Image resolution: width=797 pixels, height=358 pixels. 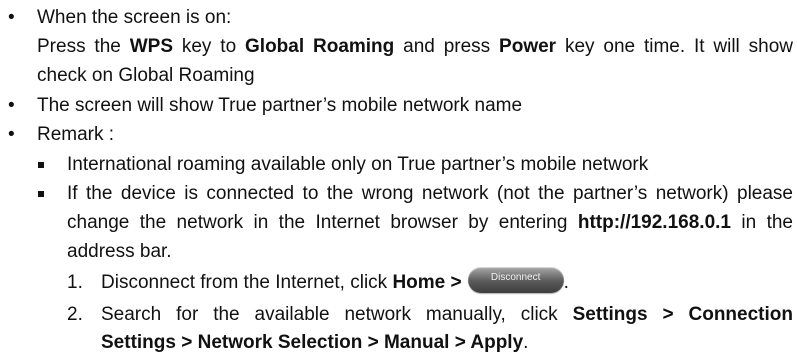 I want to click on global-roaming-label: Global Roaming, so click(x=320, y=46).